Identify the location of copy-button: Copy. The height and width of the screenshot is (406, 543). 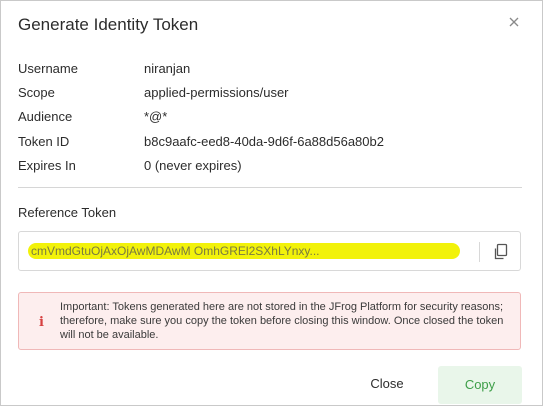
(480, 385).